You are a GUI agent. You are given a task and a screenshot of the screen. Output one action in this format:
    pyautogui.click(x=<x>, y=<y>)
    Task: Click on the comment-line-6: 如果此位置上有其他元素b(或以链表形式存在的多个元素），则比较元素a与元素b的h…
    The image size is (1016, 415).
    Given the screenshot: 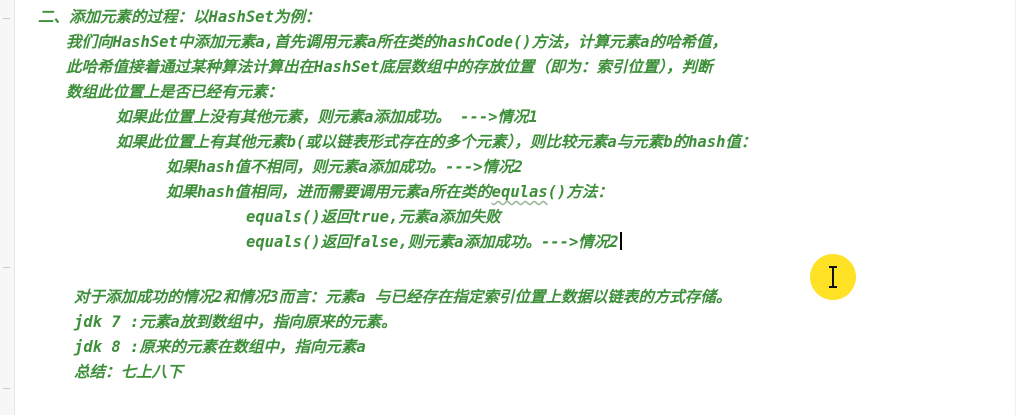 What is the action you would take?
    pyautogui.click(x=436, y=142)
    